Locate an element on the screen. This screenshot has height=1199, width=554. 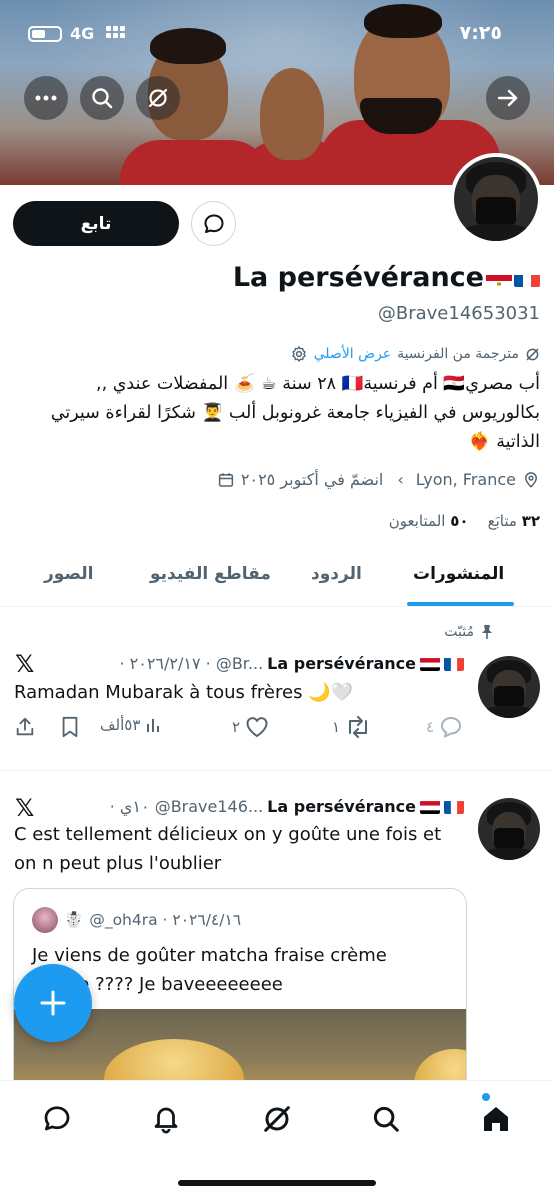
display-name: La persévérance is located at coordinates (358, 277).